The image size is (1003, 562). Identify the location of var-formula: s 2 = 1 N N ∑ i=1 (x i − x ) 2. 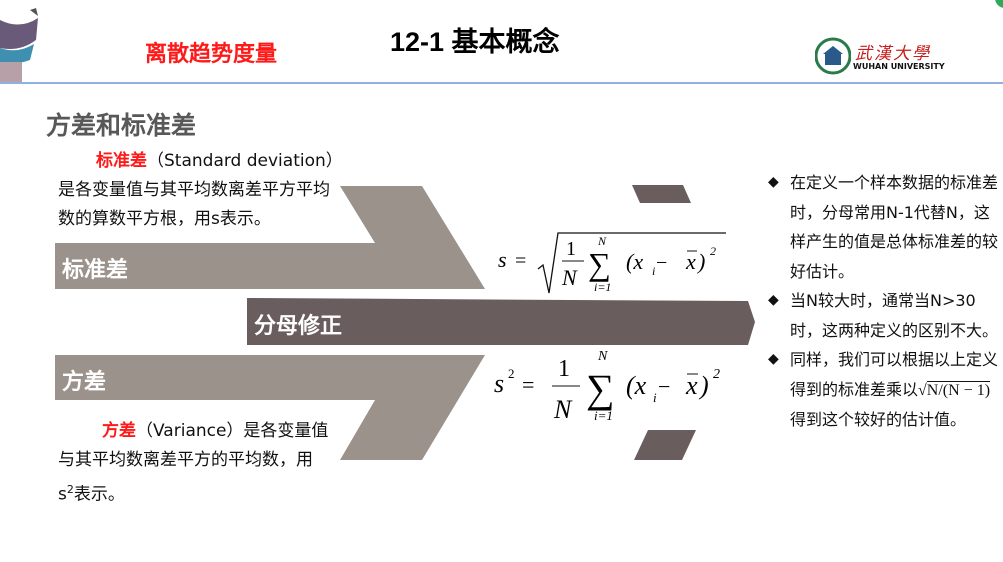
(607, 386).